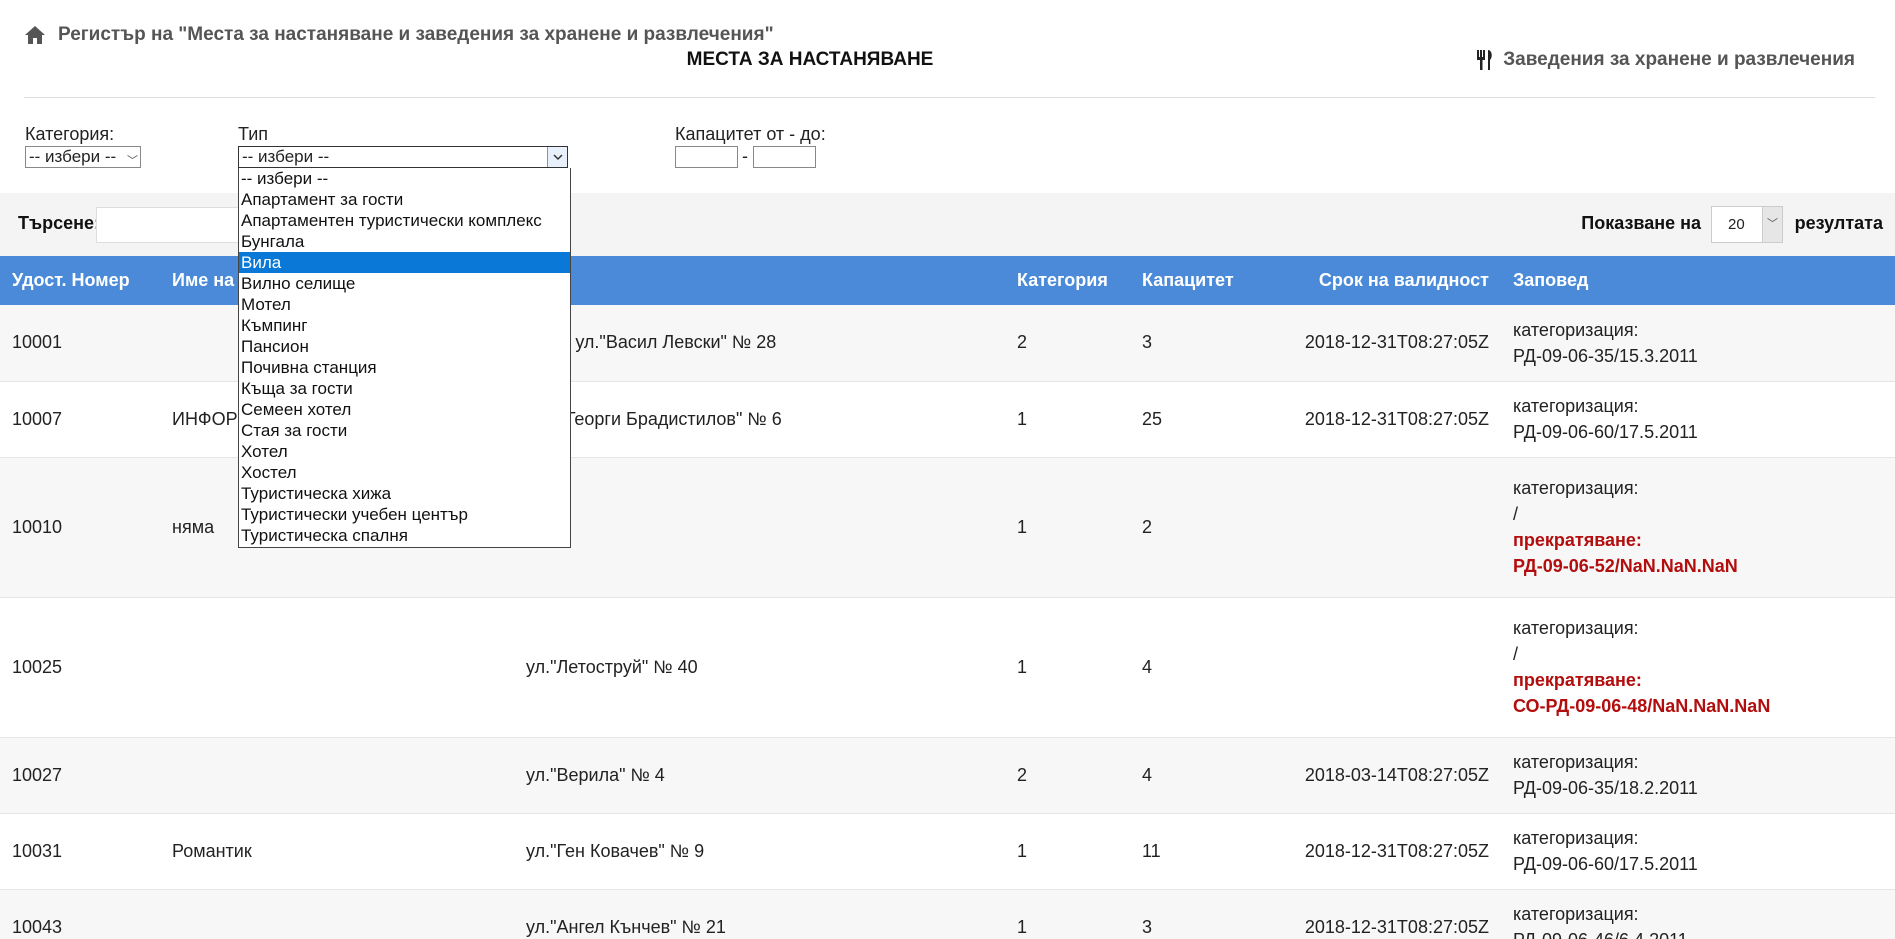 Image resolution: width=1895 pixels, height=939 pixels. I want to click on col-category: Категория, so click(1067, 280).